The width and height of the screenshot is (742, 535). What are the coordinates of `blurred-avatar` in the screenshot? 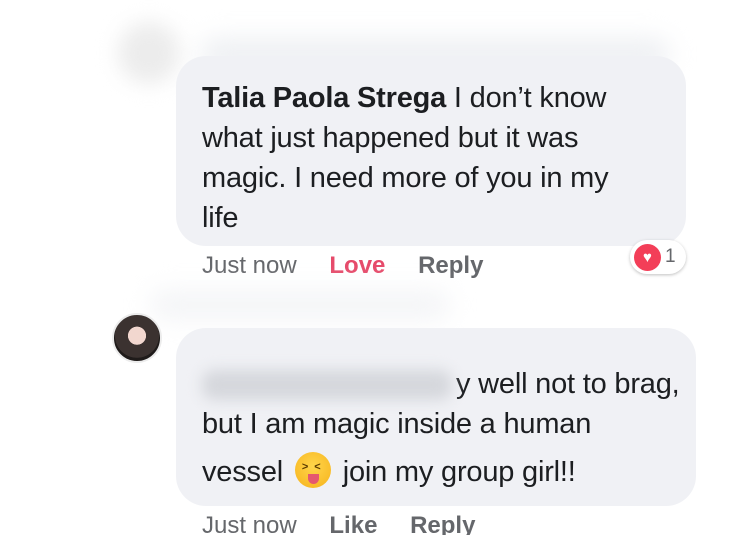 It's located at (149, 53).